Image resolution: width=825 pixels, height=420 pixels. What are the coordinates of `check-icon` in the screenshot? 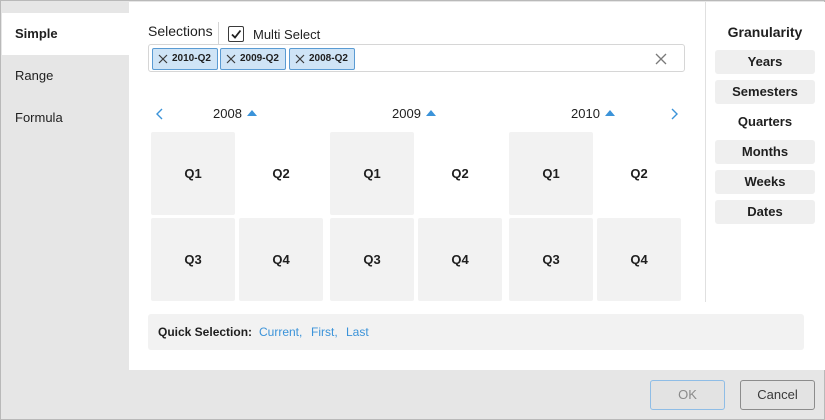 It's located at (236, 34).